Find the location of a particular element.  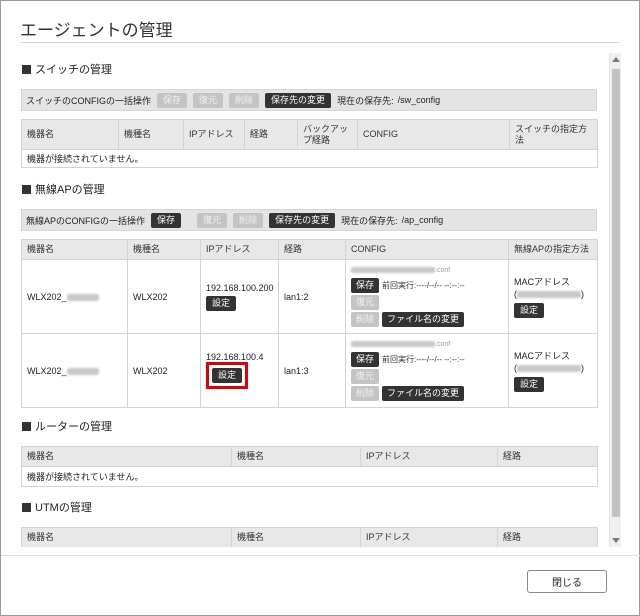

router-section-heading: ルーターの管理 is located at coordinates (67, 426).